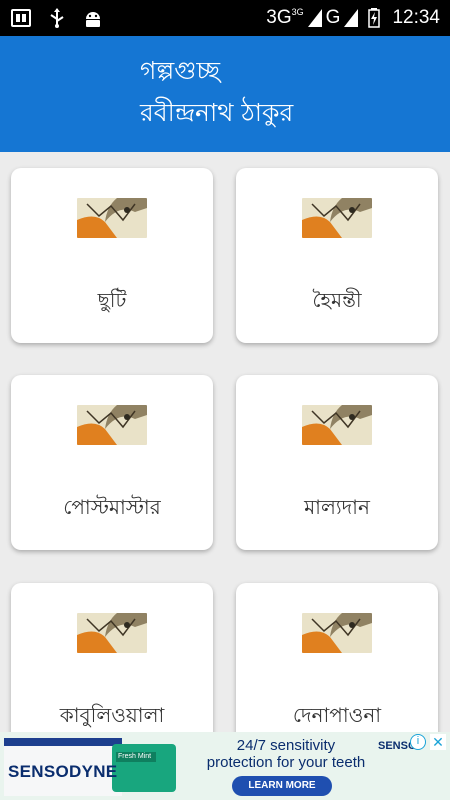 The image size is (450, 800). I want to click on story-card: পোস্টমাস্টার, so click(112, 462).